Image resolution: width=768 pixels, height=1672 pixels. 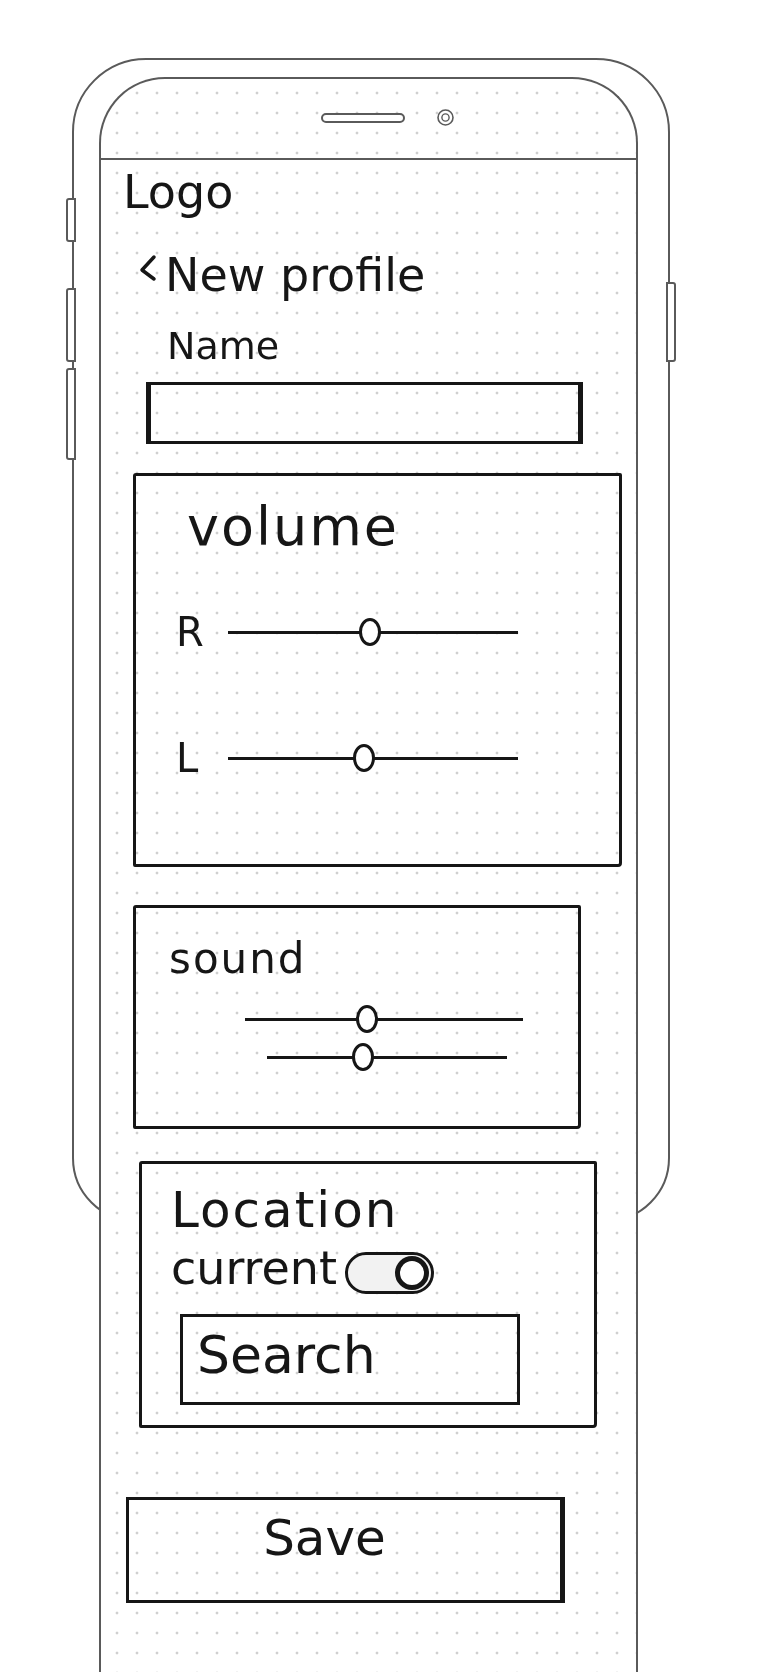 I want to click on logo: Logo, so click(x=178, y=192).